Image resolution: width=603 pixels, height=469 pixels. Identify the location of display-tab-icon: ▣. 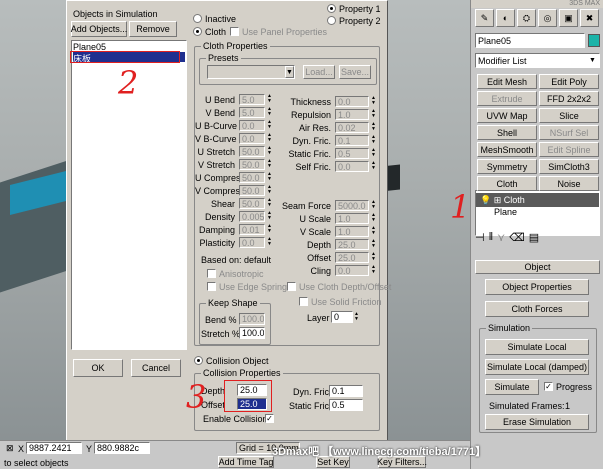
(568, 18).